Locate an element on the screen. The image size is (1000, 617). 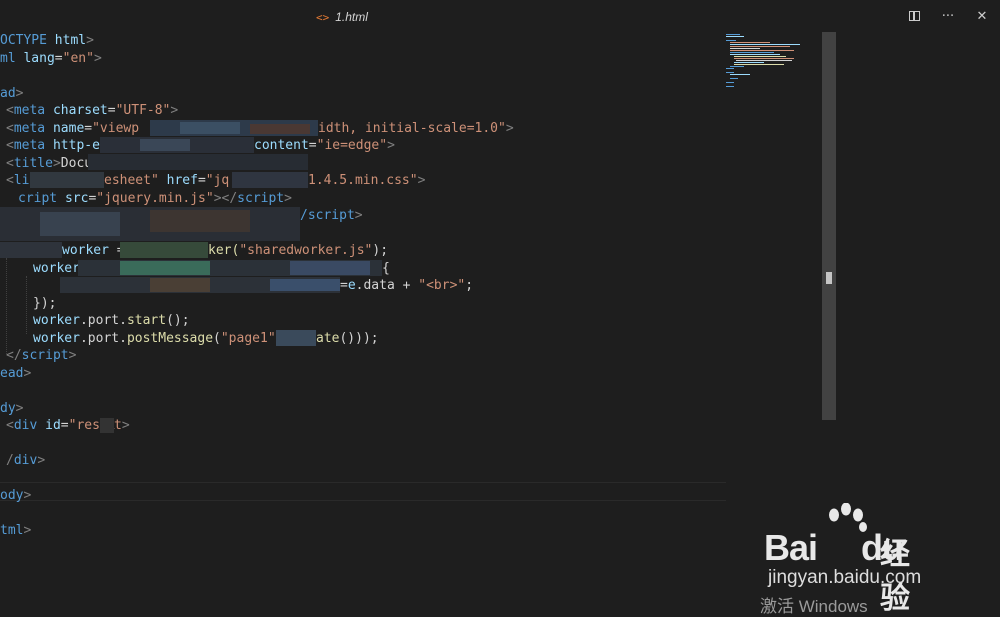
code-line-fragment: t> is located at coordinates (122, 425).